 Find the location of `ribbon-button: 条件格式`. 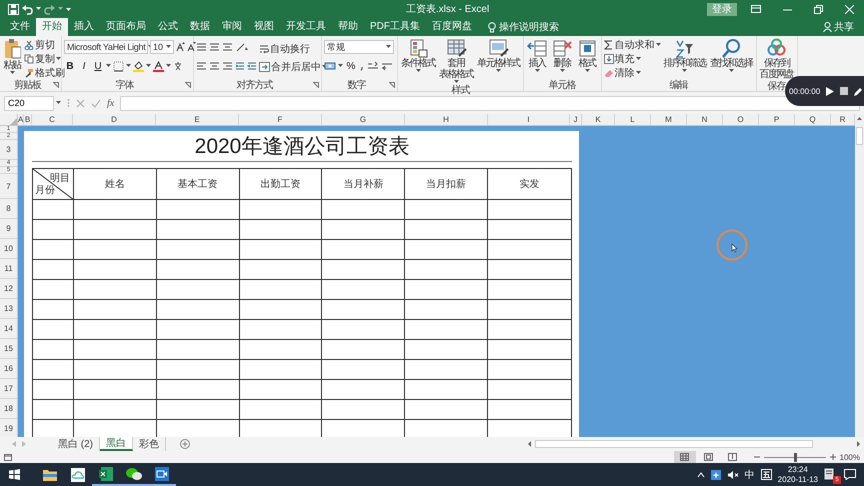

ribbon-button: 条件格式 is located at coordinates (418, 55).